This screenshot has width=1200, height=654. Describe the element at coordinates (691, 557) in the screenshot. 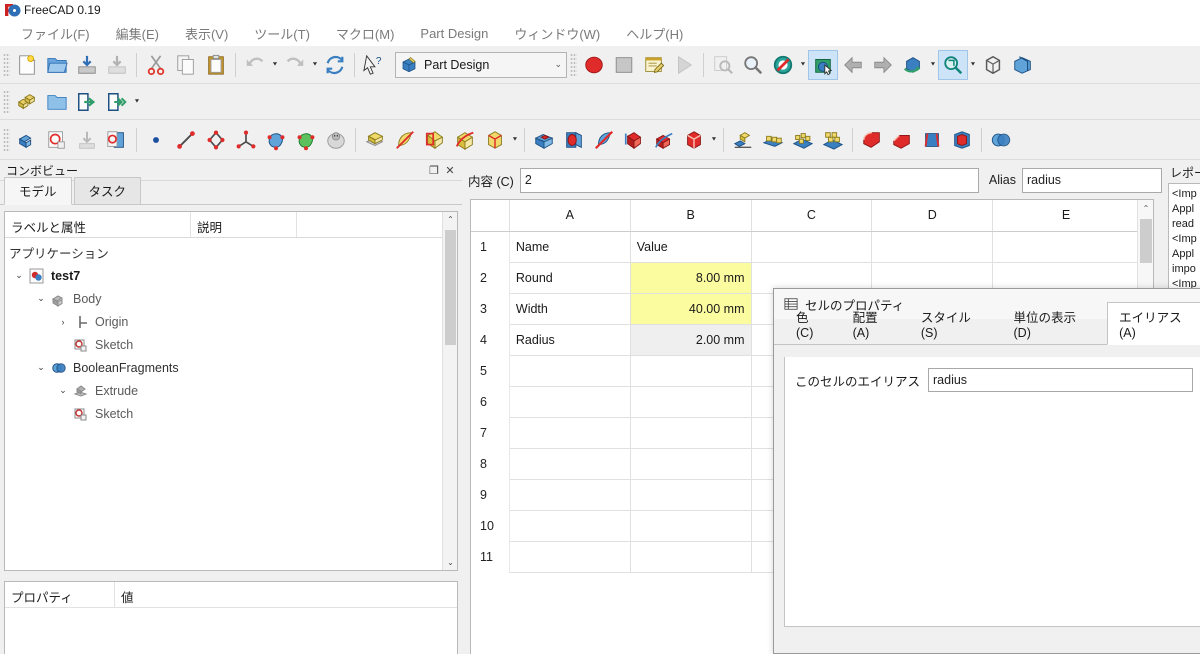

I see `cell-b11` at that location.